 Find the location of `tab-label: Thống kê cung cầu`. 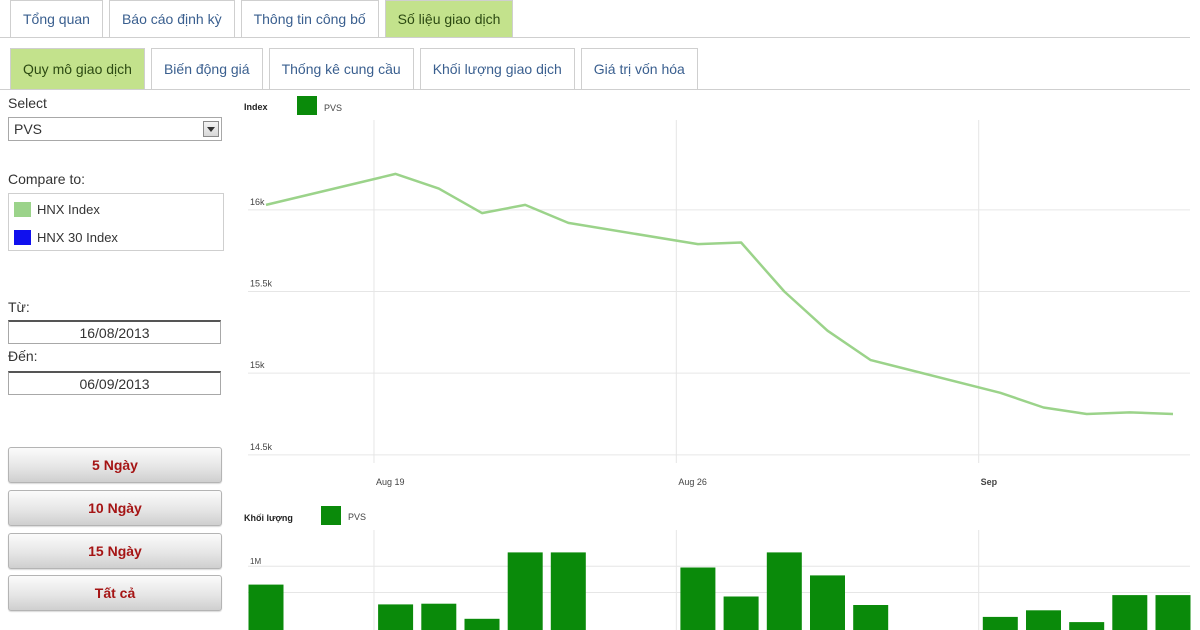

tab-label: Thống kê cung cầu is located at coordinates (341, 69).